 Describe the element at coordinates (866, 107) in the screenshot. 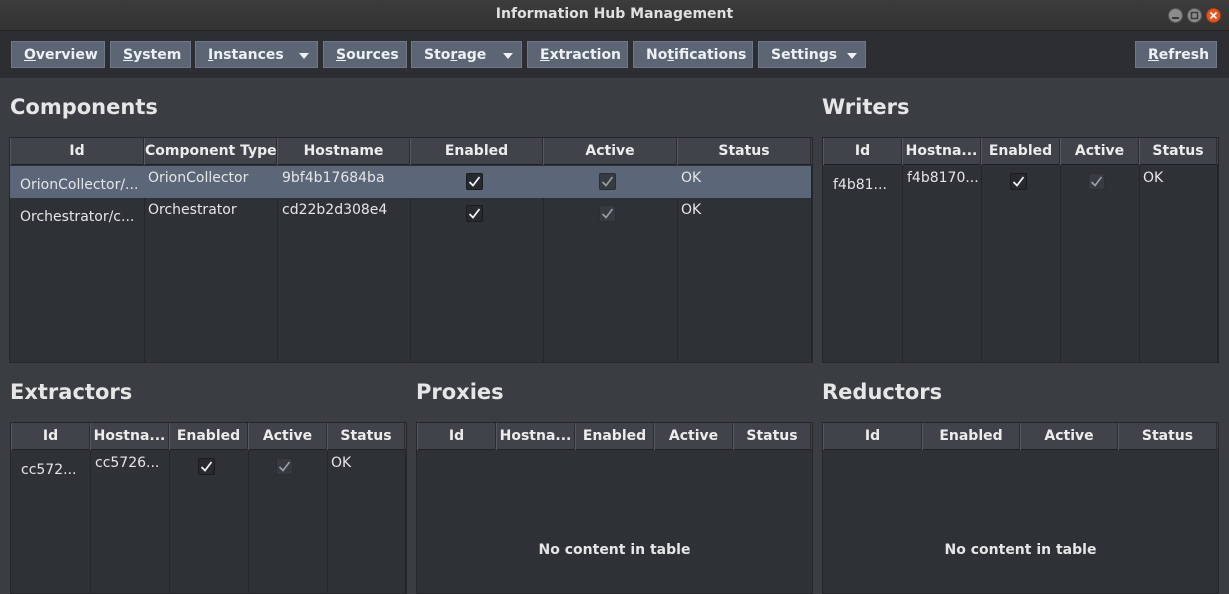

I see `writers-title: Writers` at that location.